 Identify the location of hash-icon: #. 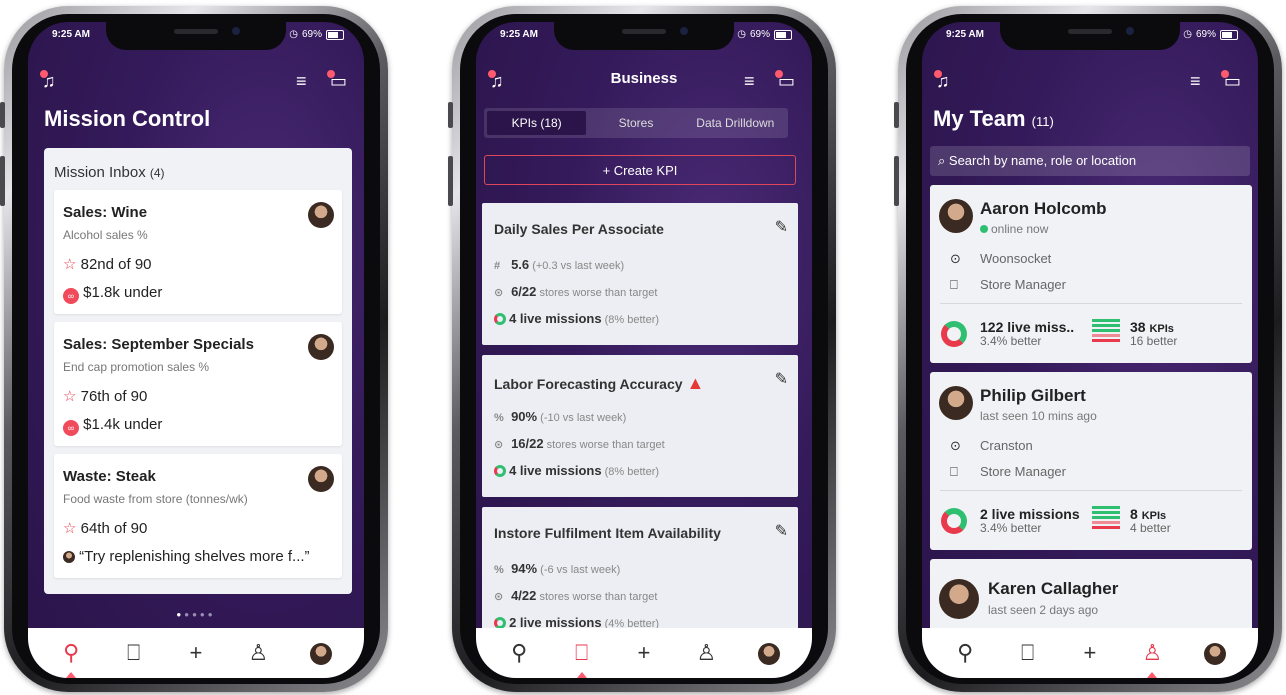
(497, 266).